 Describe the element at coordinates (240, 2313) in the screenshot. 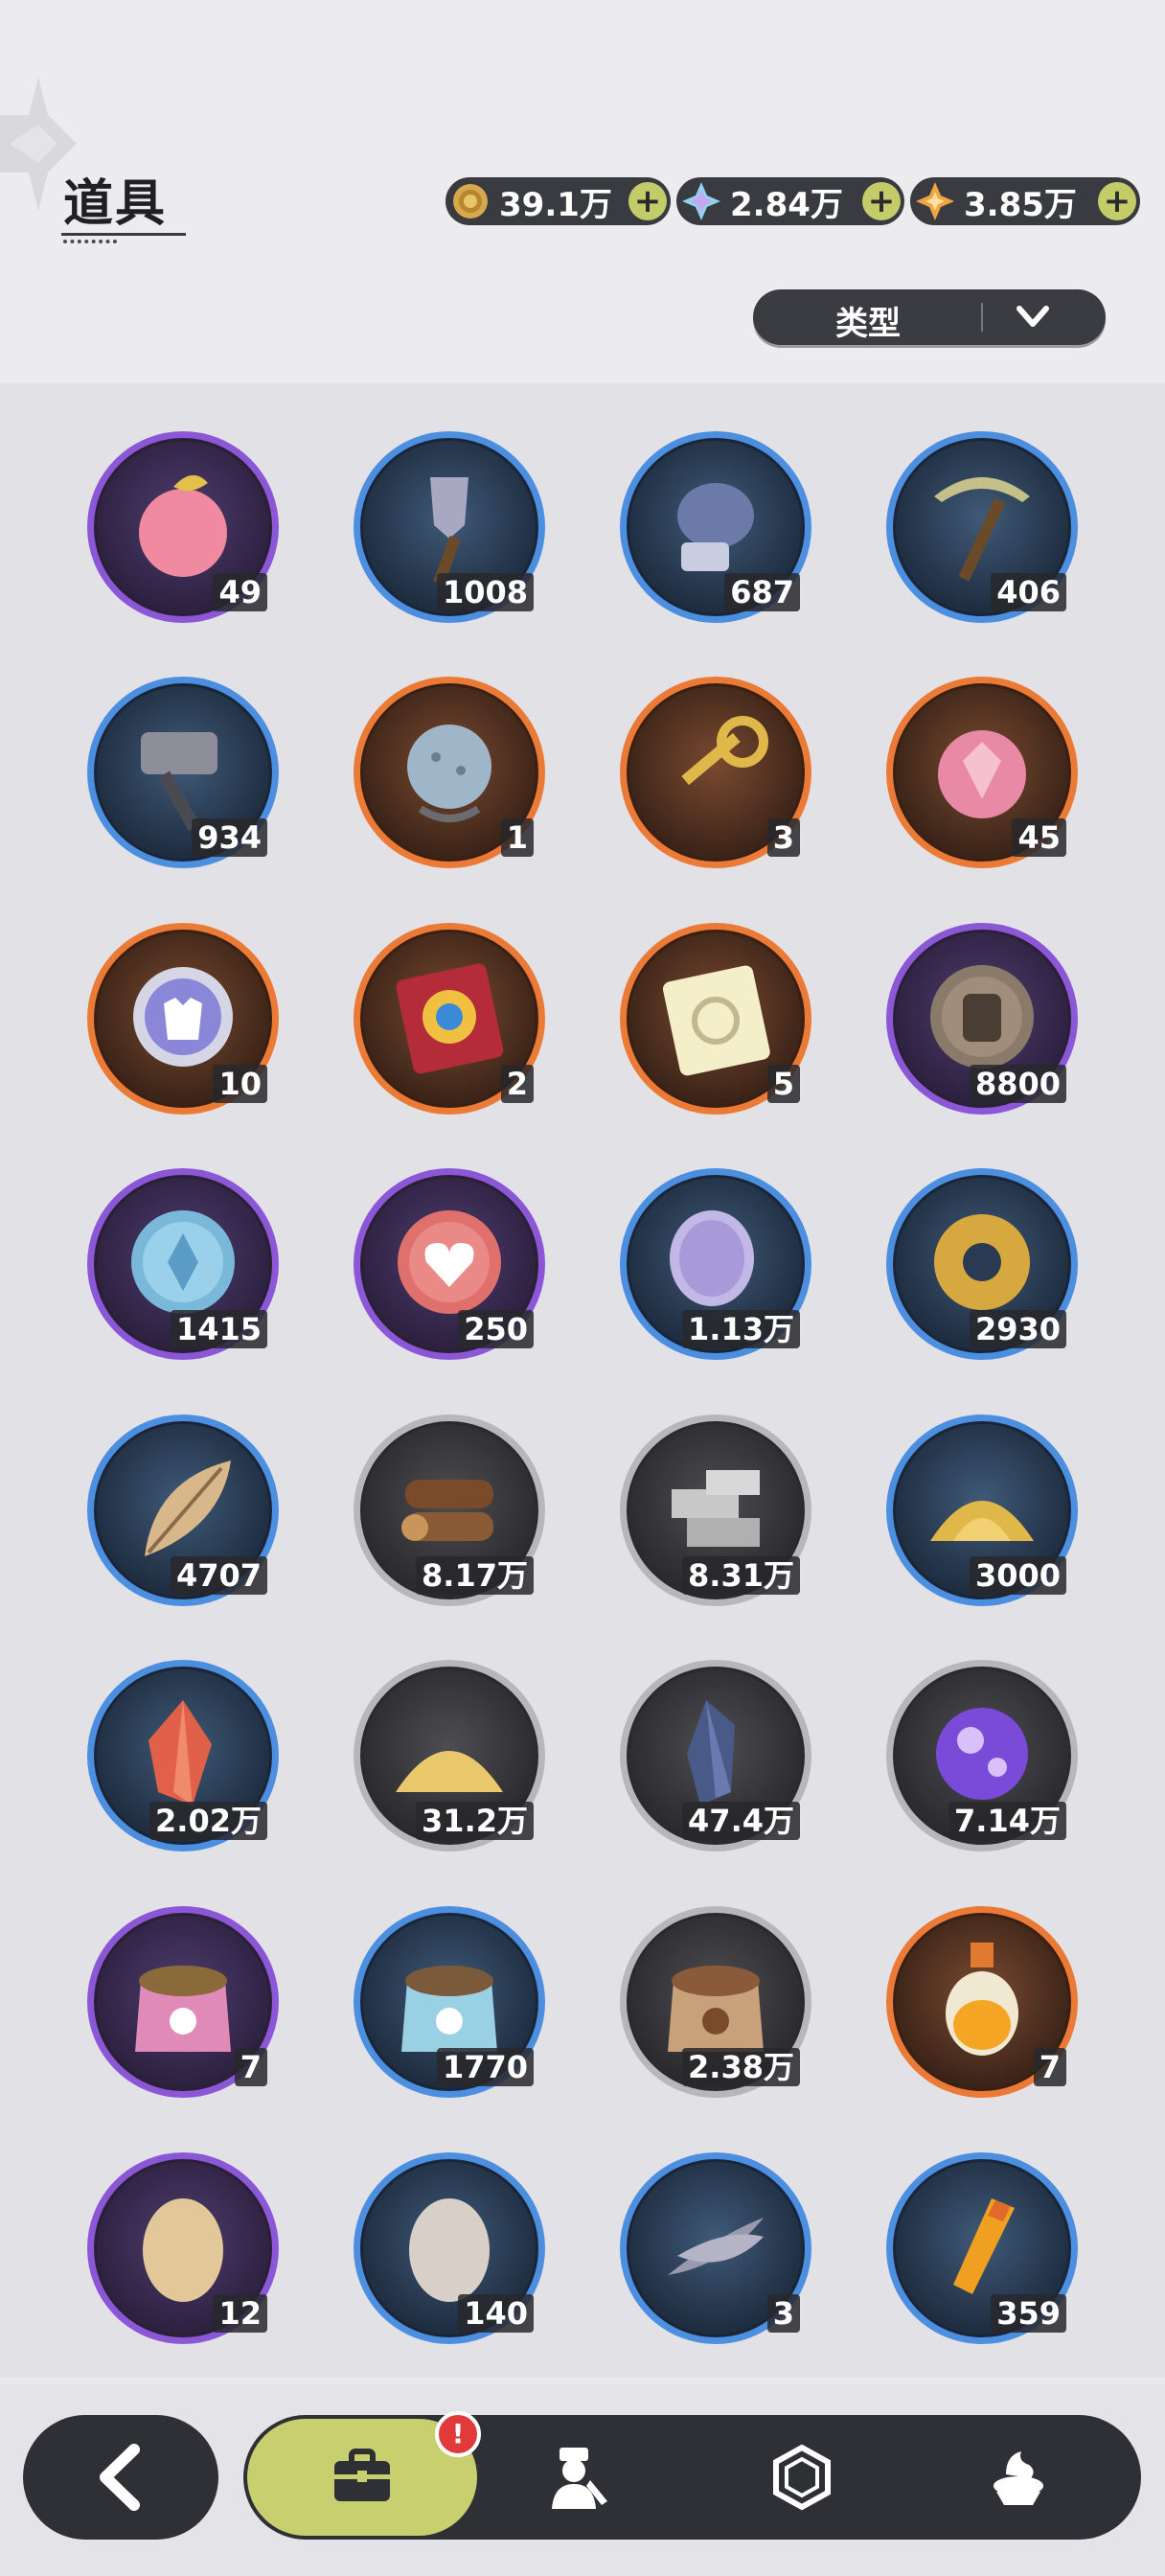

I see `item-count: 12` at that location.